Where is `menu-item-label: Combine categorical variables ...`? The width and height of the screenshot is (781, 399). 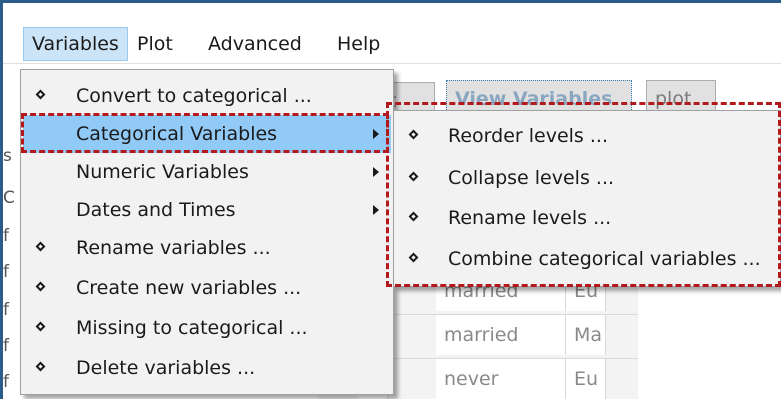
menu-item-label: Combine categorical variables ... is located at coordinates (604, 259).